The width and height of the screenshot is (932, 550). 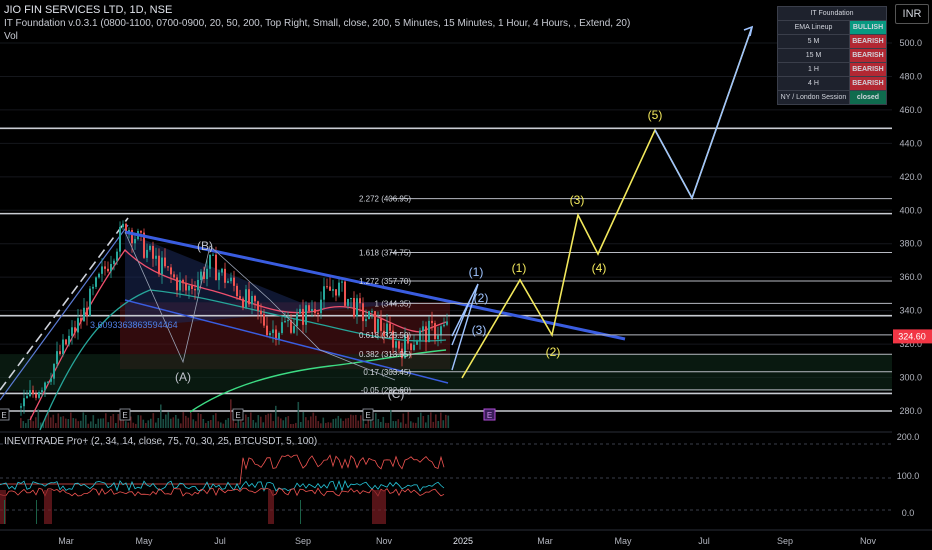 What do you see at coordinates (785, 541) in the screenshot?
I see `time-tick-label: Sep` at bounding box center [785, 541].